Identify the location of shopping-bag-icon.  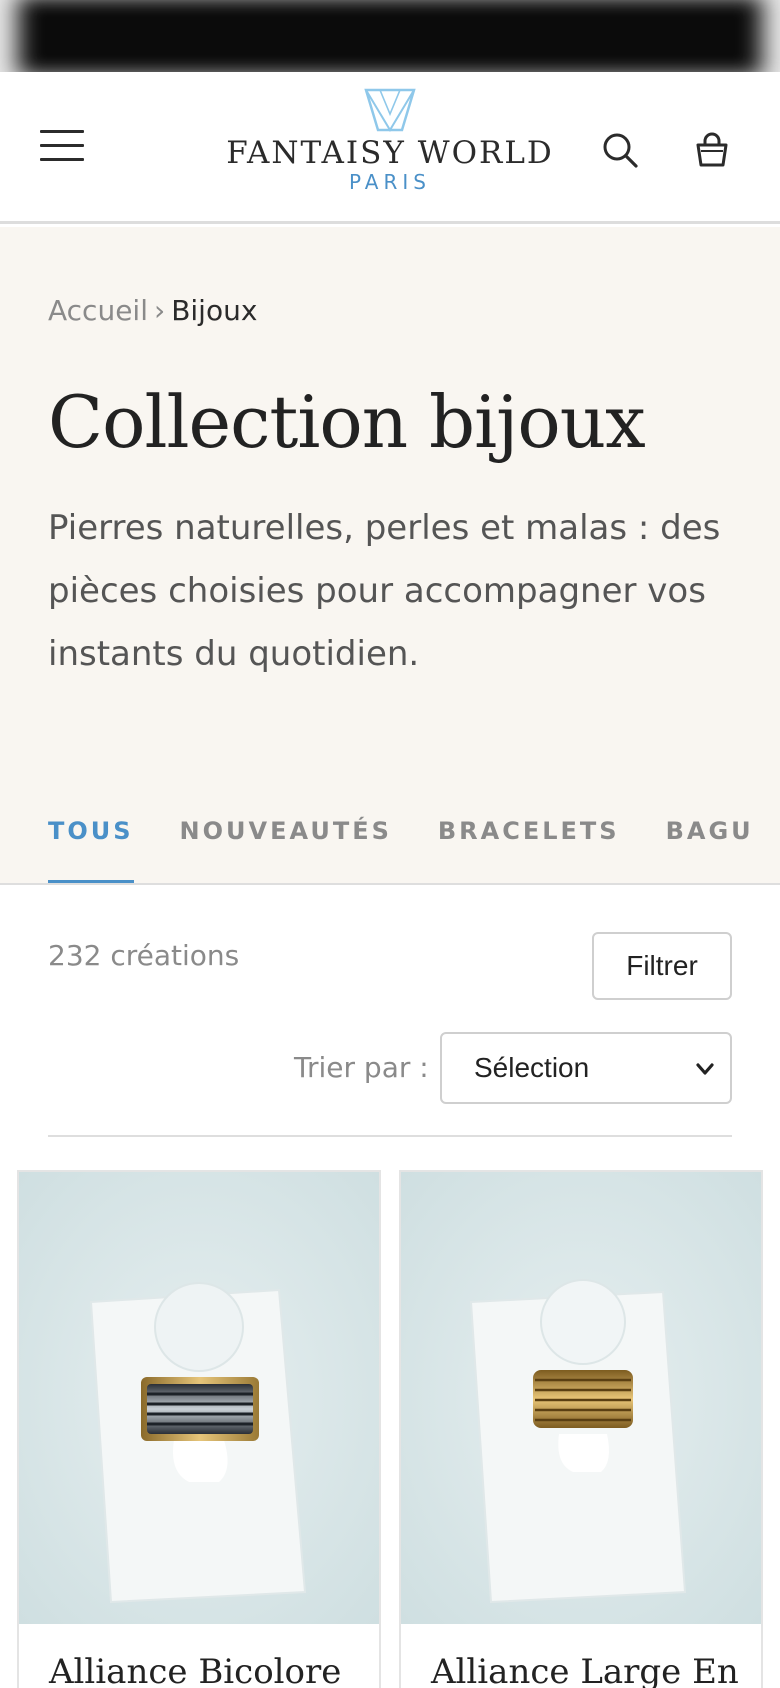
(712, 150).